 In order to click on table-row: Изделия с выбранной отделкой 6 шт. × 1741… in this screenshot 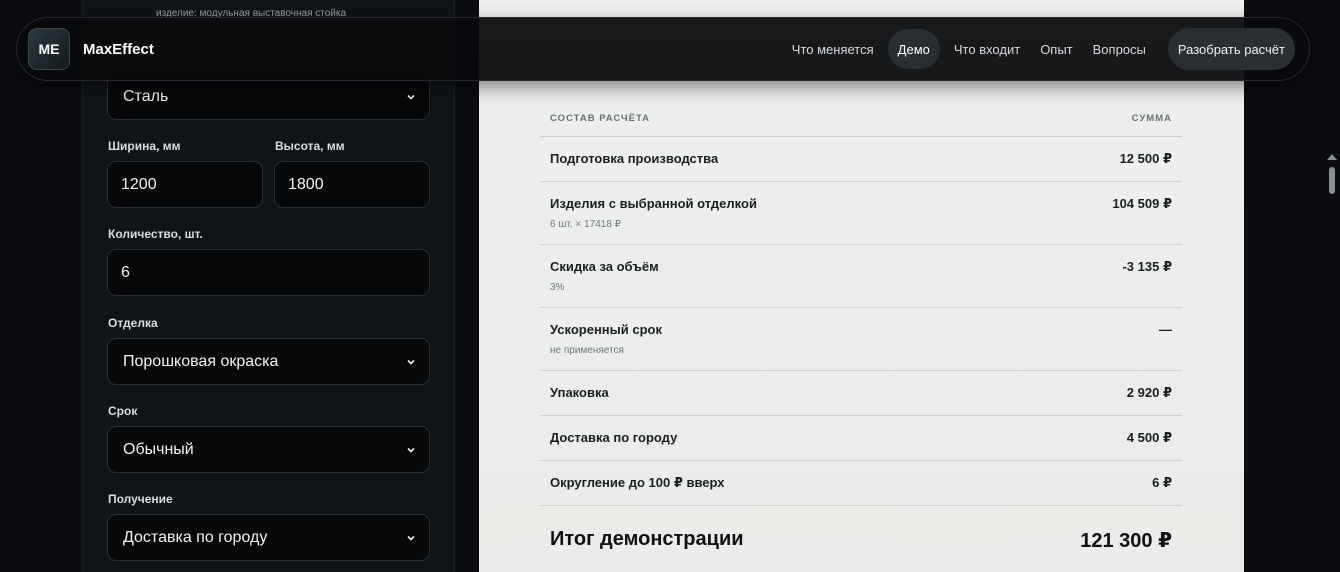, I will do `click(861, 213)`.